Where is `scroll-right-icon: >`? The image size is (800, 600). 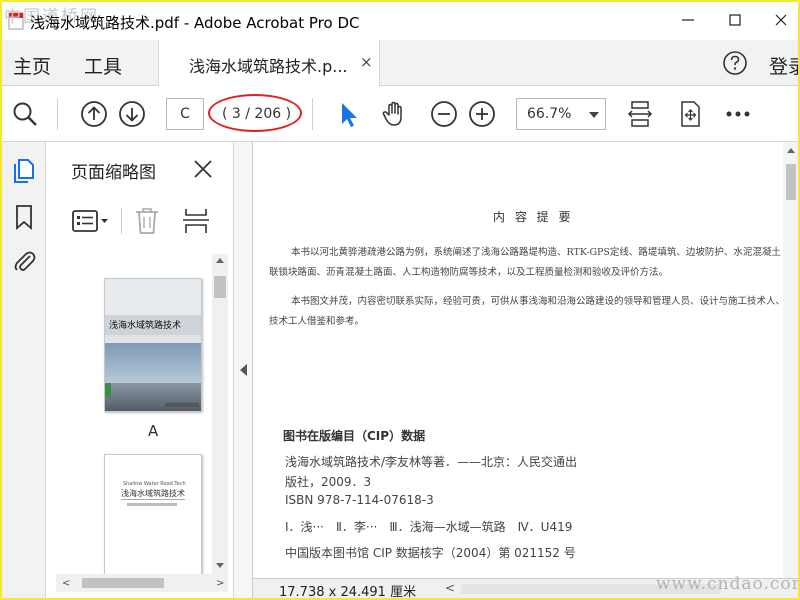
scroll-right-icon: > is located at coordinates (220, 583).